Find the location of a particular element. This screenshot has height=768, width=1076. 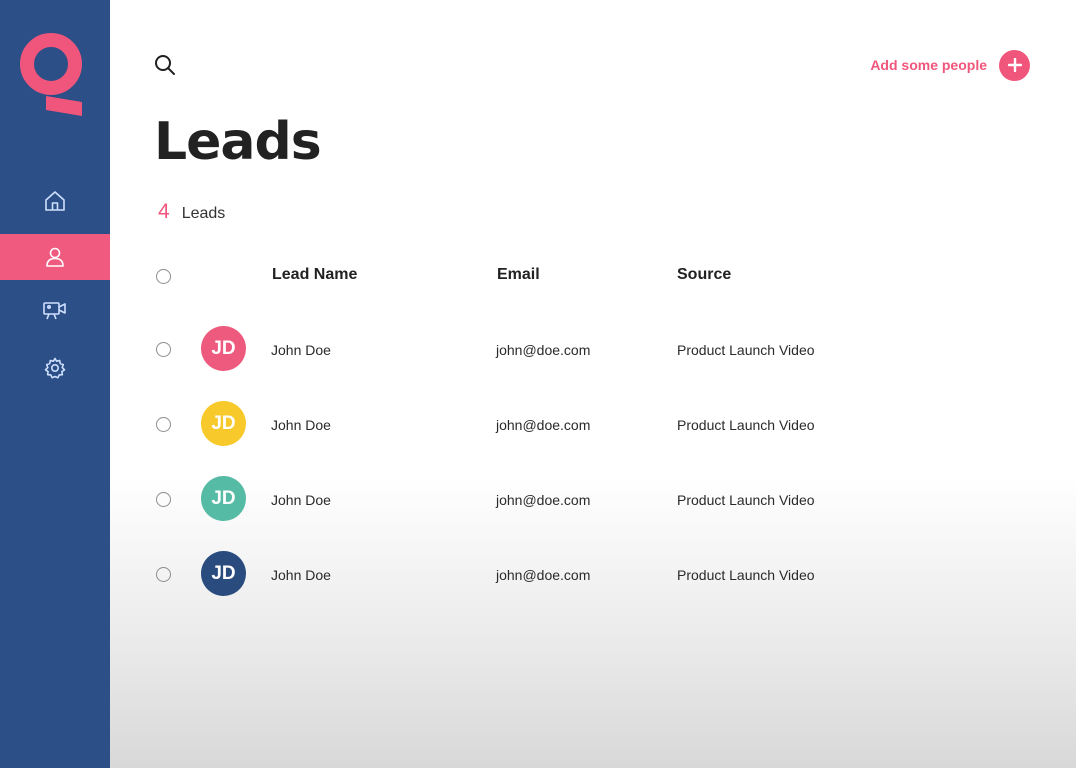

user-icon is located at coordinates (55, 257).